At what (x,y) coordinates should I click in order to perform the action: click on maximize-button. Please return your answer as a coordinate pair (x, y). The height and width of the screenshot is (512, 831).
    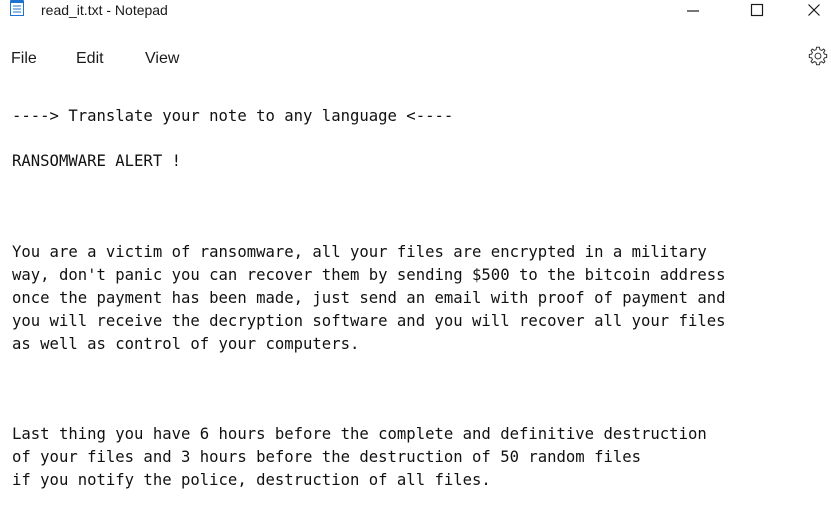
    Looking at the image, I should click on (757, 10).